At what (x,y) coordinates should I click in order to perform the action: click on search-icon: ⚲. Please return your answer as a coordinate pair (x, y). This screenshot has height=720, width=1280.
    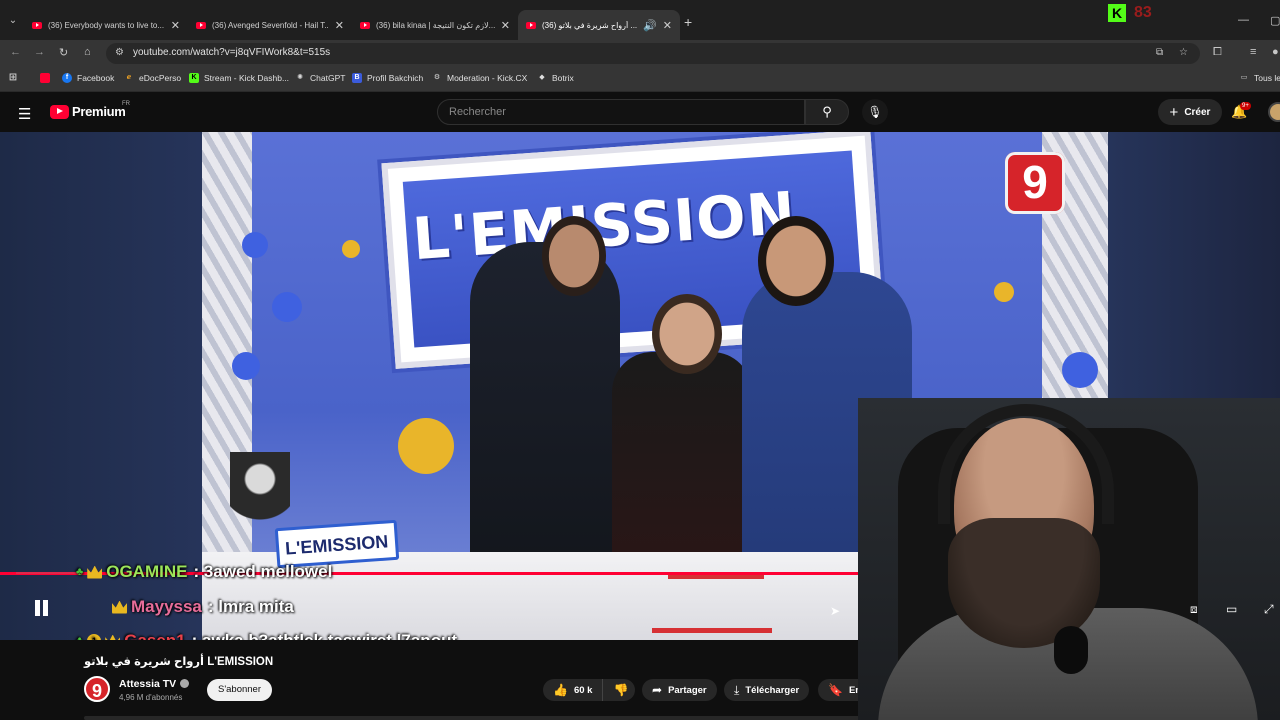
    Looking at the image, I should click on (827, 111).